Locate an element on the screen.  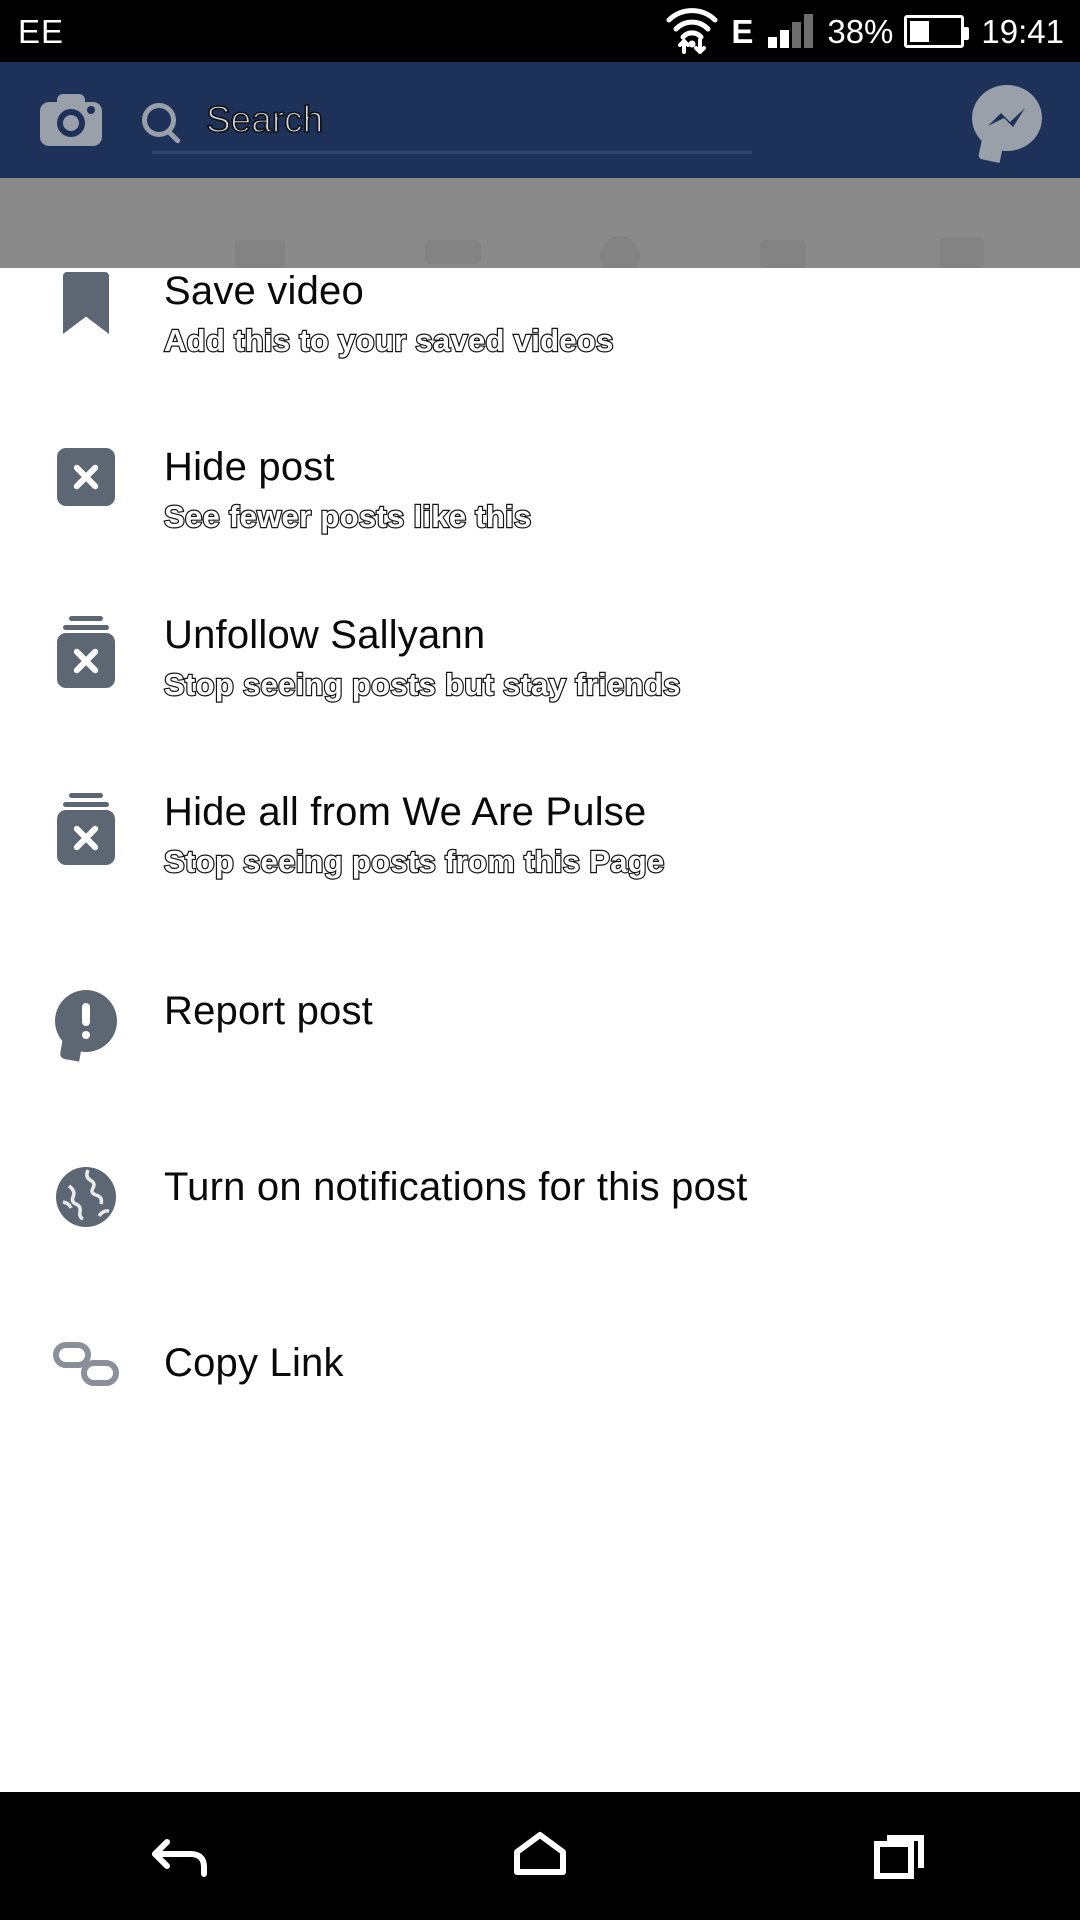
menu-item-title: Hide all from We Are Pulse is located at coordinates (405, 812).